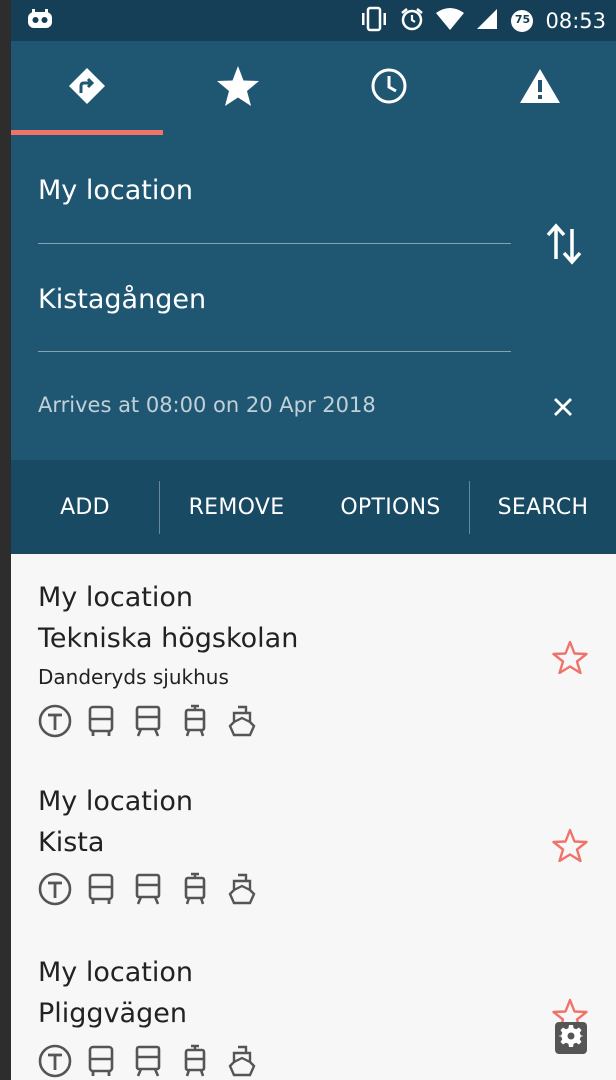 Image resolution: width=616 pixels, height=1080 pixels. I want to click on from-field: My location, so click(274, 207).